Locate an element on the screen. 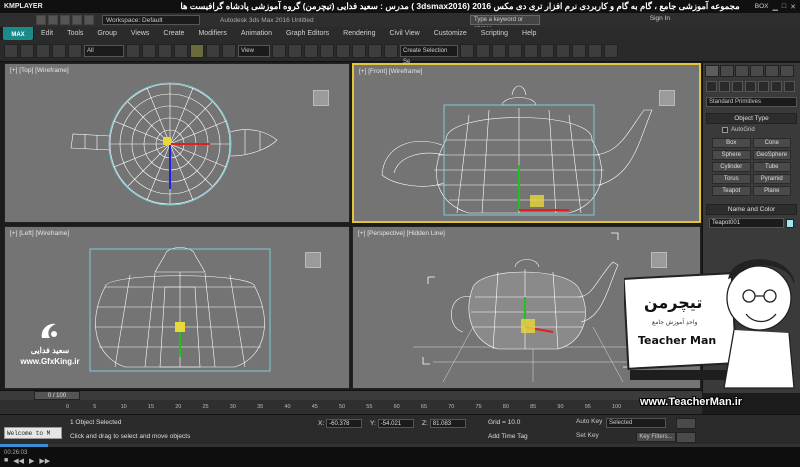  rectangular-selection-button is located at coordinates (165, 50).